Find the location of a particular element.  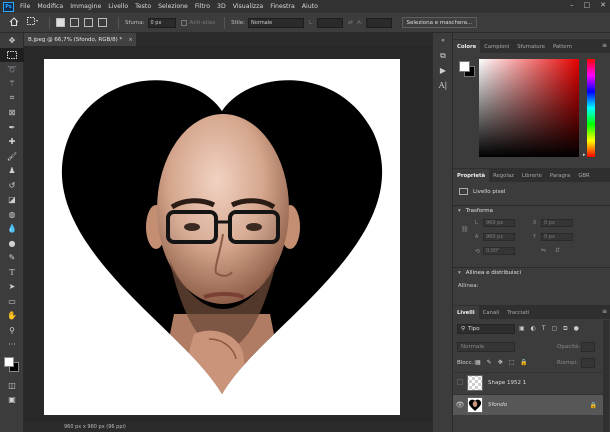

foreground-swatch is located at coordinates (464, 66).